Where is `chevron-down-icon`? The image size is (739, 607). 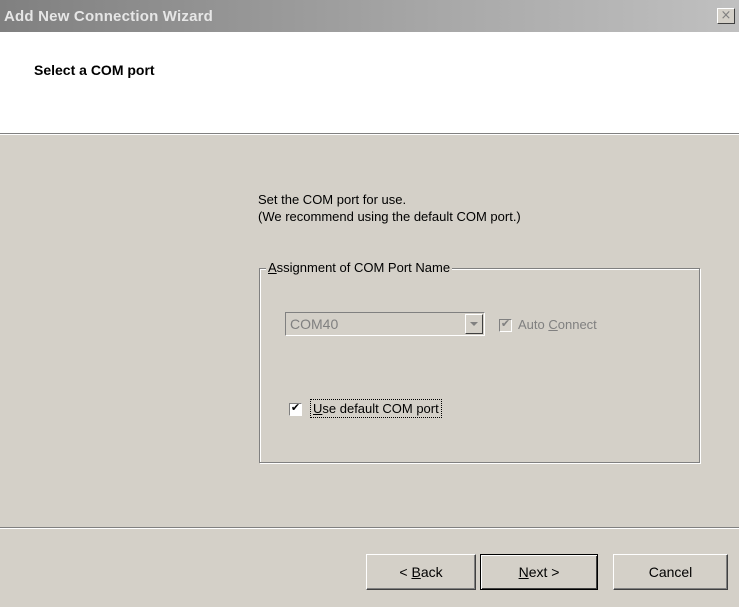
chevron-down-icon is located at coordinates (474, 324).